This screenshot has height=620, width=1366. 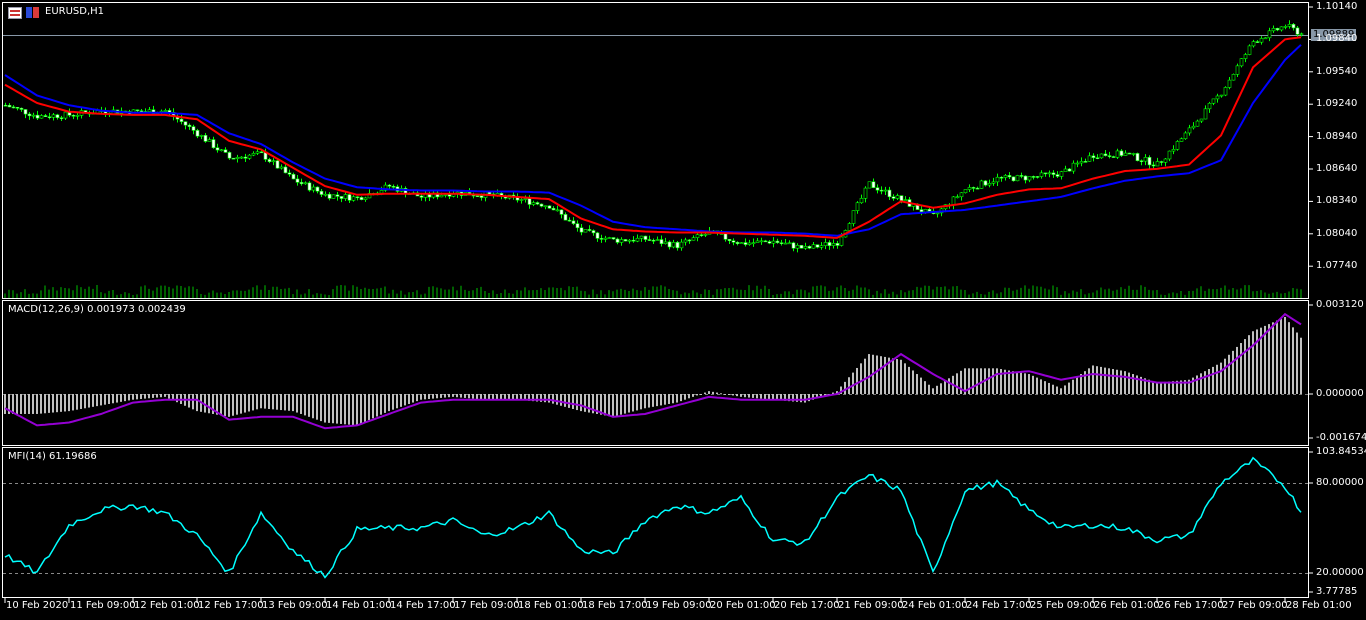 What do you see at coordinates (15, 13) in the screenshot?
I see `chart-window-icon` at bounding box center [15, 13].